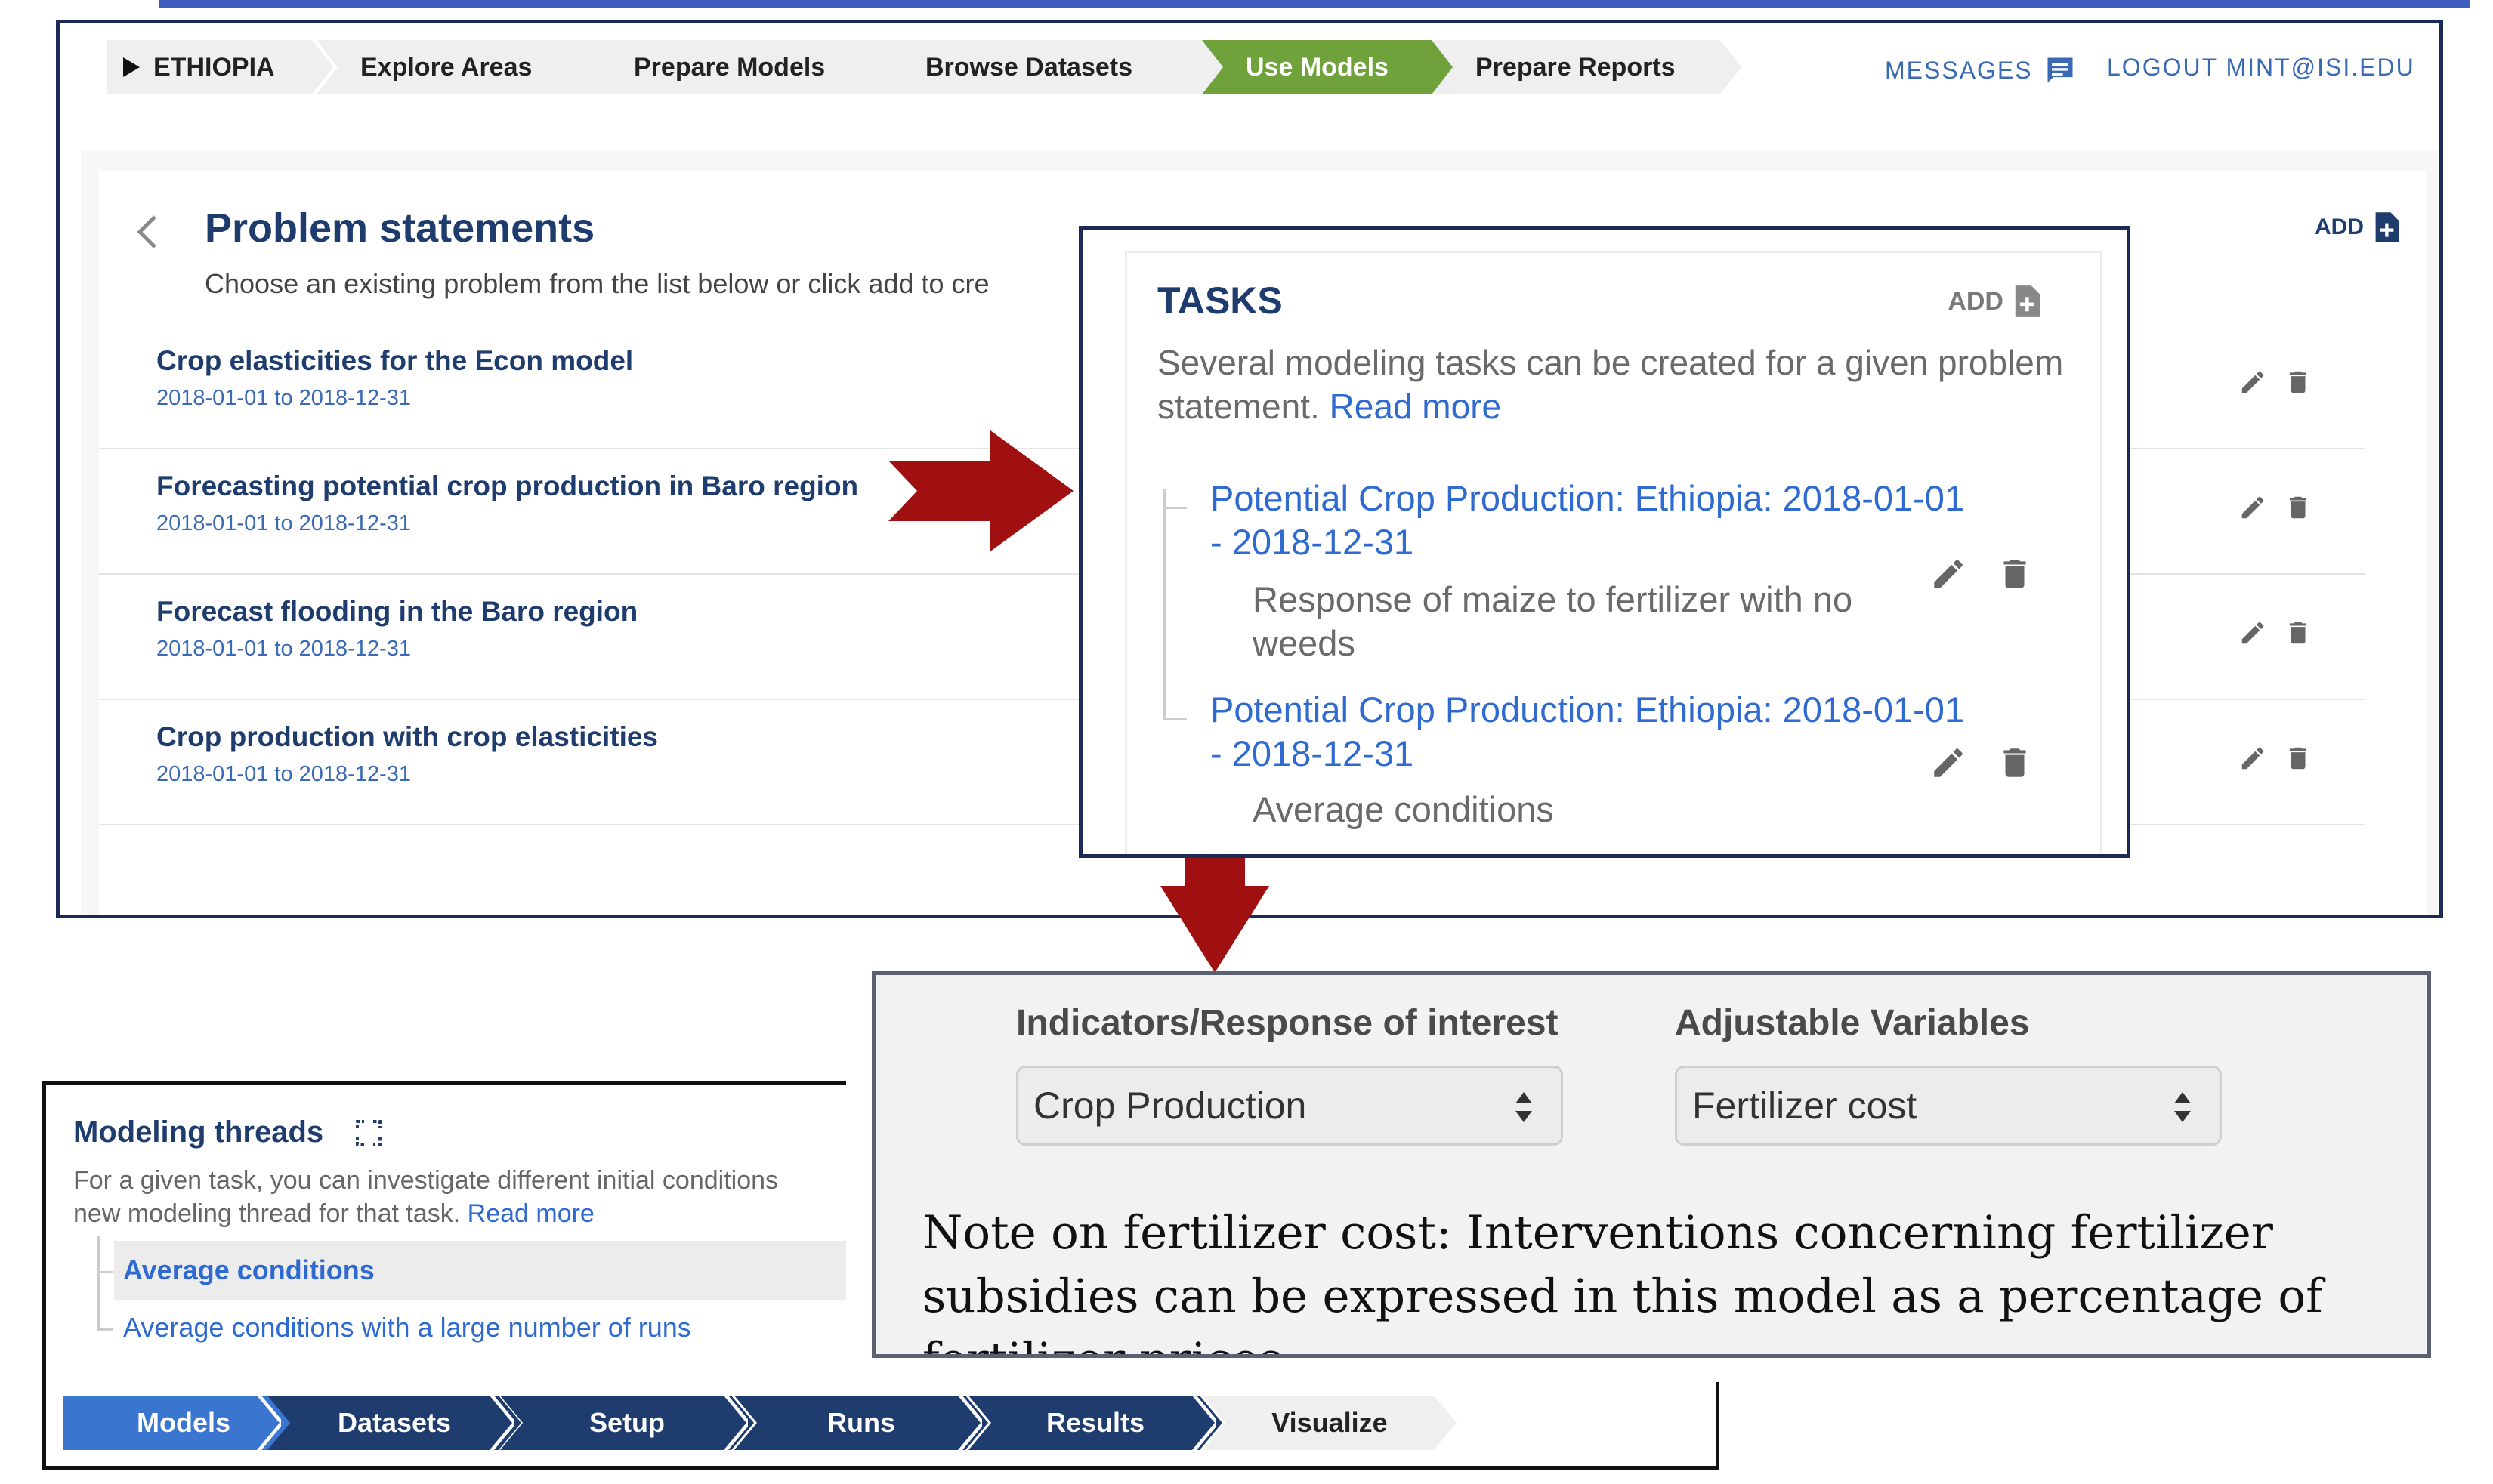 Image resolution: width=2493 pixels, height=1484 pixels. Describe the element at coordinates (147, 232) in the screenshot. I see `back-chevron-icon` at that location.